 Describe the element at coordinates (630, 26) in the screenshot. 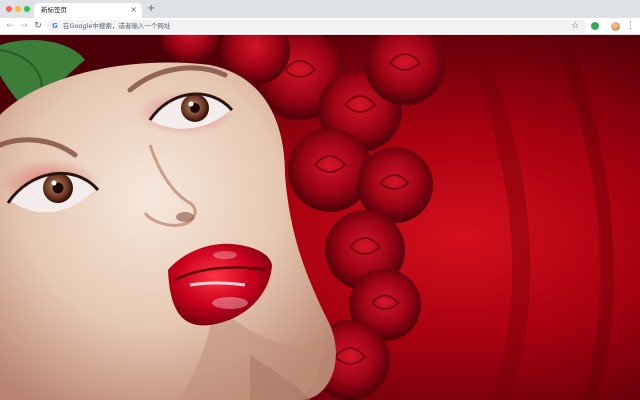

I see `menu-icon: ⋮` at that location.